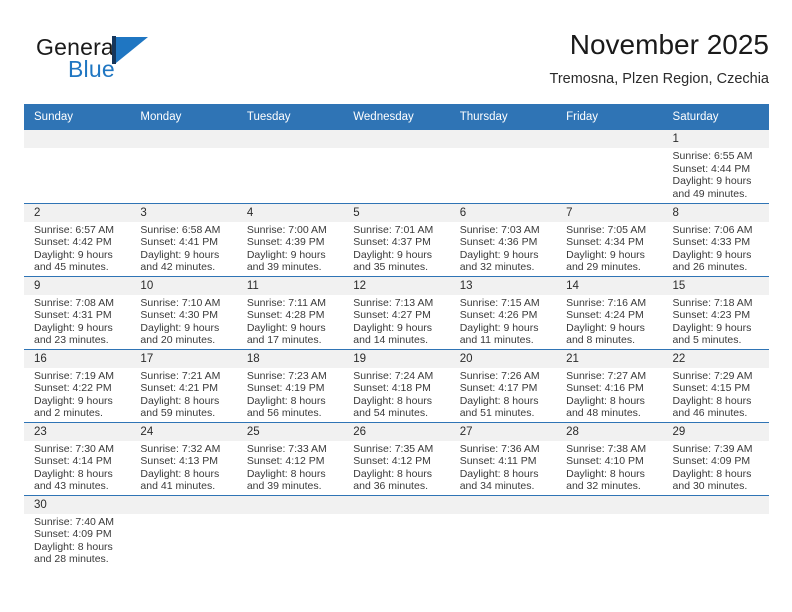 Image resolution: width=792 pixels, height=612 pixels. Describe the element at coordinates (605, 388) in the screenshot. I see `sunset-text: Sunset: 4:16 PM` at that location.